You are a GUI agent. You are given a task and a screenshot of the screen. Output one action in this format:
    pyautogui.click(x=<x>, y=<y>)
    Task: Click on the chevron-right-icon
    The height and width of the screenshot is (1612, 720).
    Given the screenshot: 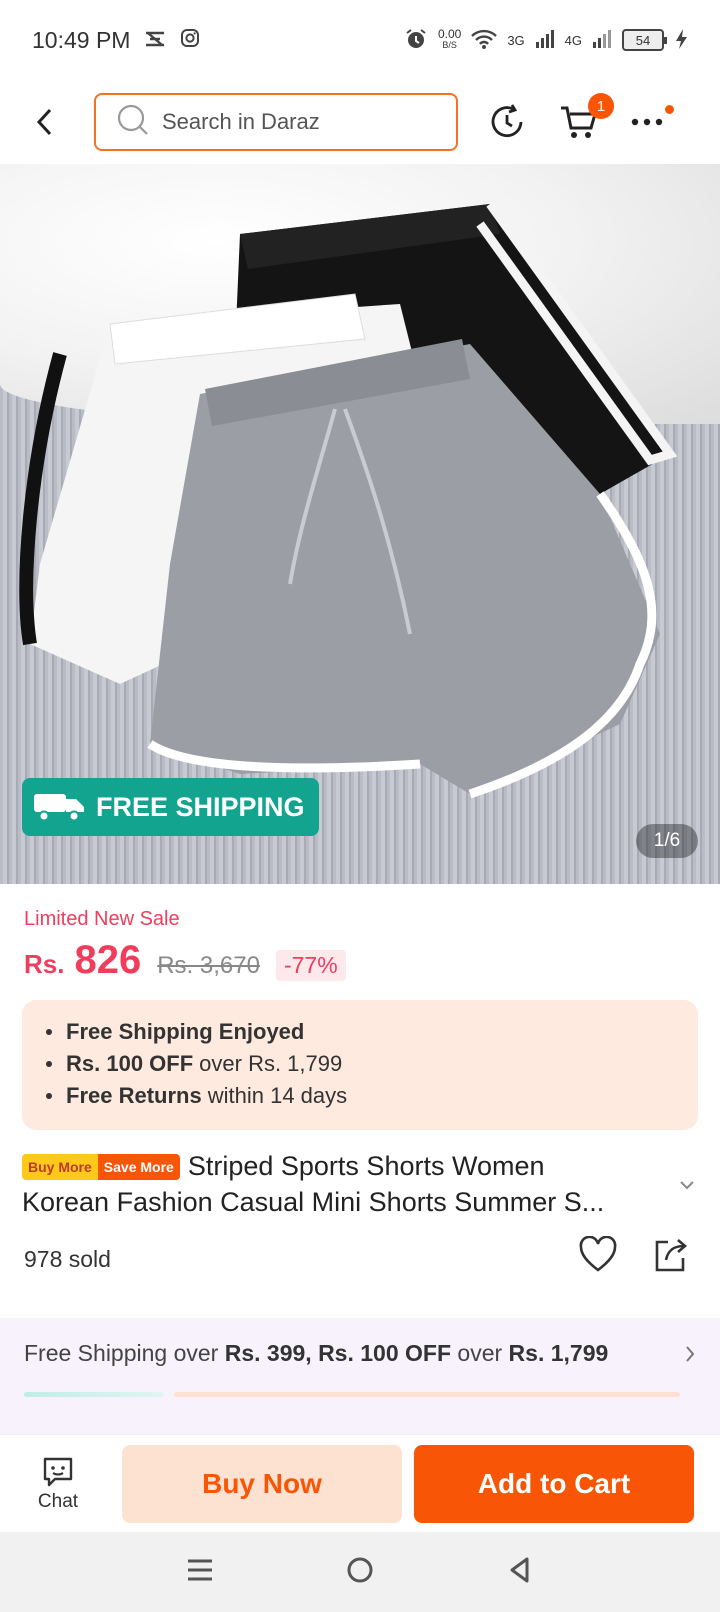 What is the action you would take?
    pyautogui.click(x=690, y=1356)
    